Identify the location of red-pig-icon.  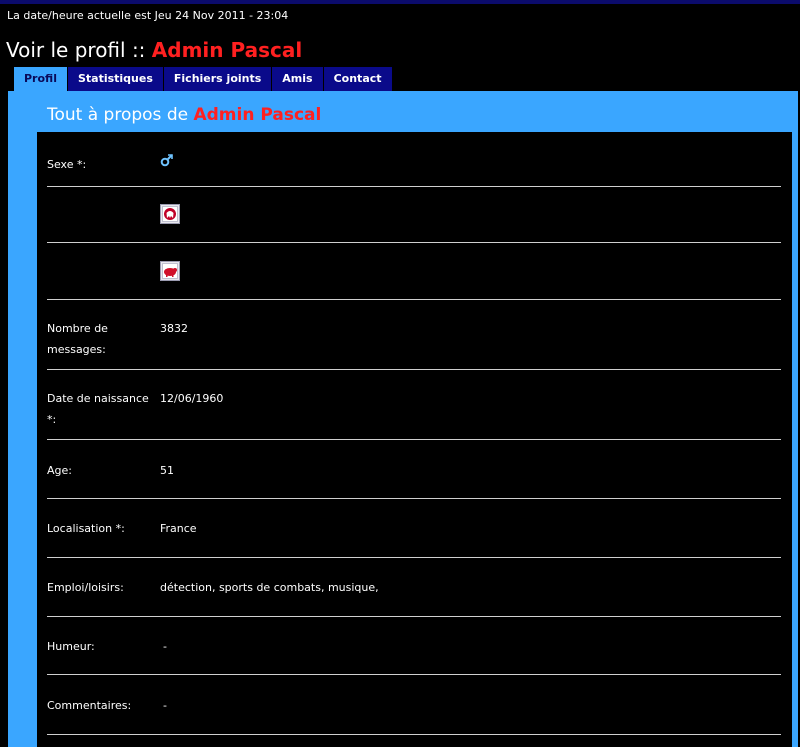
(170, 271).